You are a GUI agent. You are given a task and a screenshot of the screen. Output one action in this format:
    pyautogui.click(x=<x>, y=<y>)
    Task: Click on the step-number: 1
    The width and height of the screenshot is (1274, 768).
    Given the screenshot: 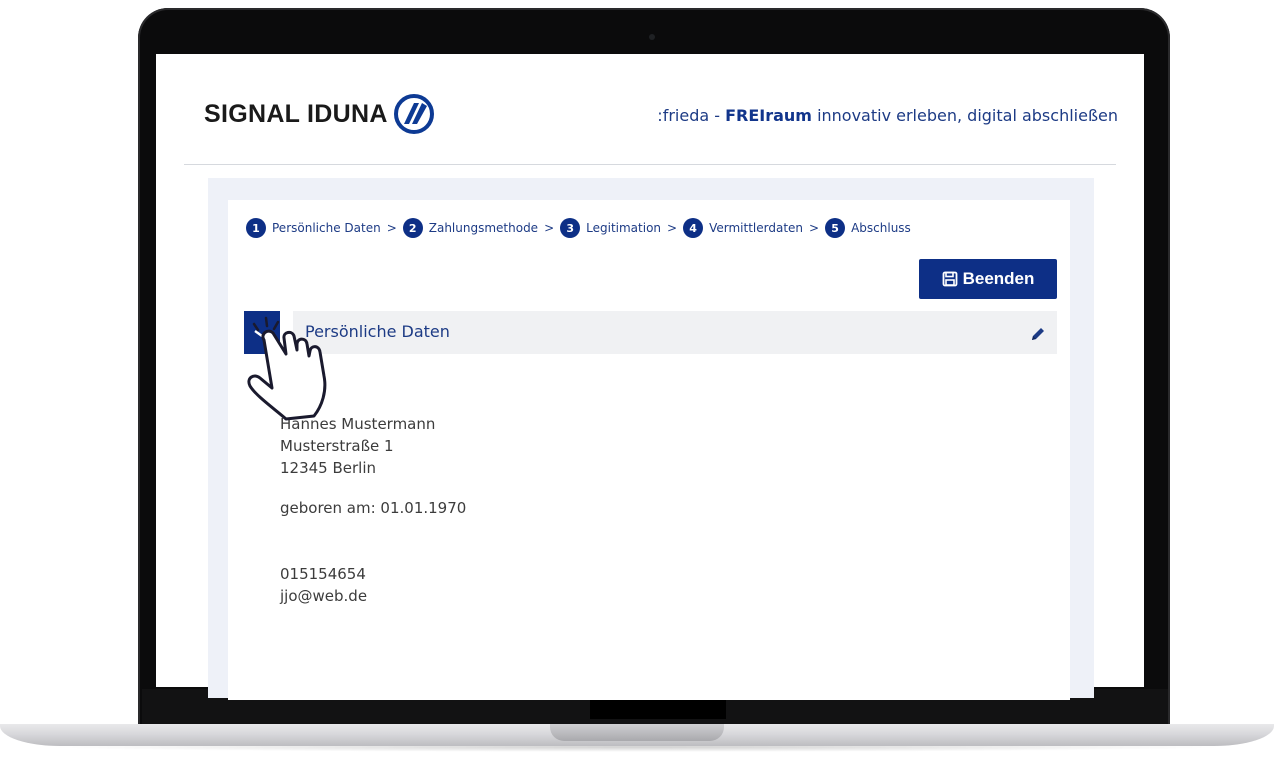 What is the action you would take?
    pyautogui.click(x=256, y=228)
    